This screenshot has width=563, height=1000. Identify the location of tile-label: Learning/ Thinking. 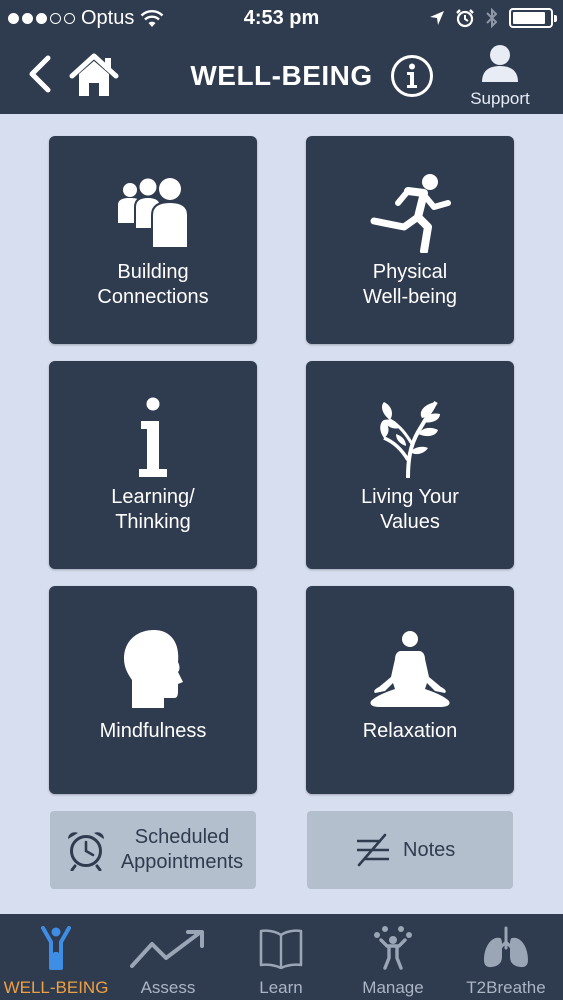
(153, 509).